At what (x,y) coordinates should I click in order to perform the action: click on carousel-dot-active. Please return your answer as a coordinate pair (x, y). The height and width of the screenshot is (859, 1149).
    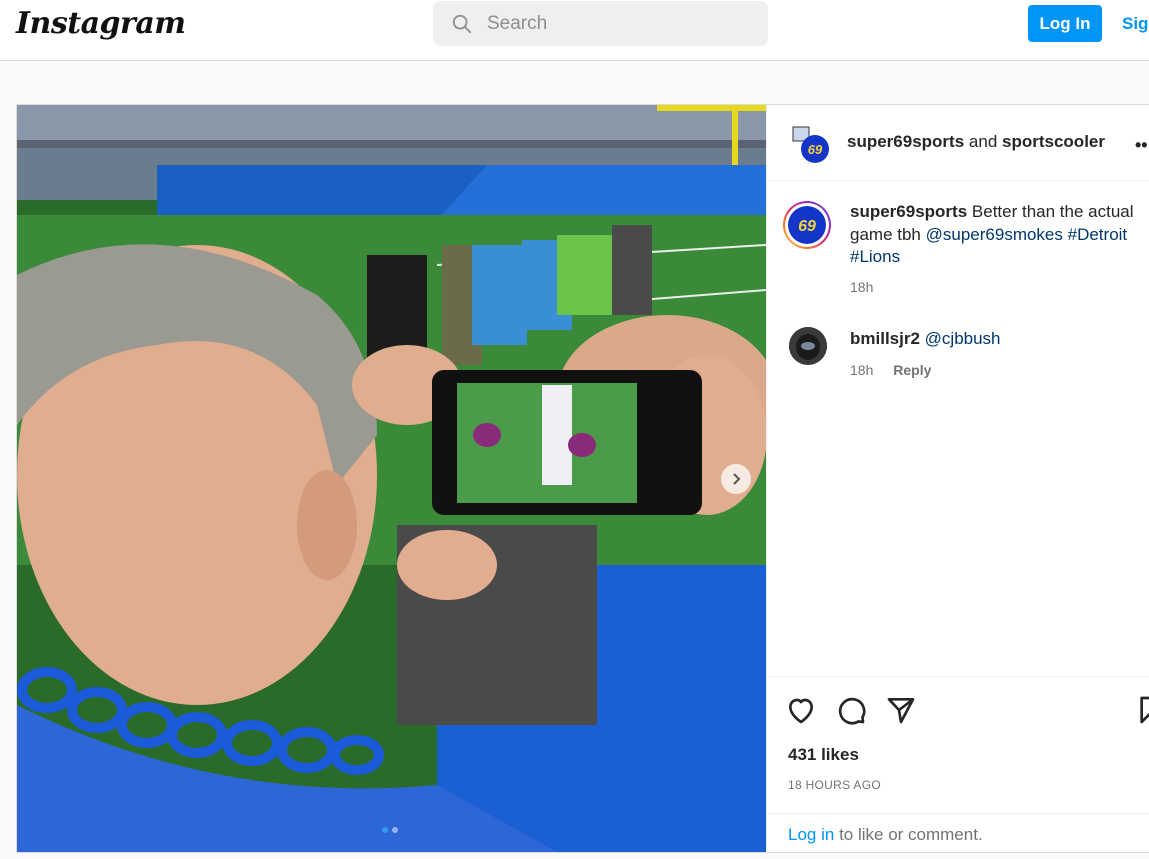
    Looking at the image, I should click on (385, 830).